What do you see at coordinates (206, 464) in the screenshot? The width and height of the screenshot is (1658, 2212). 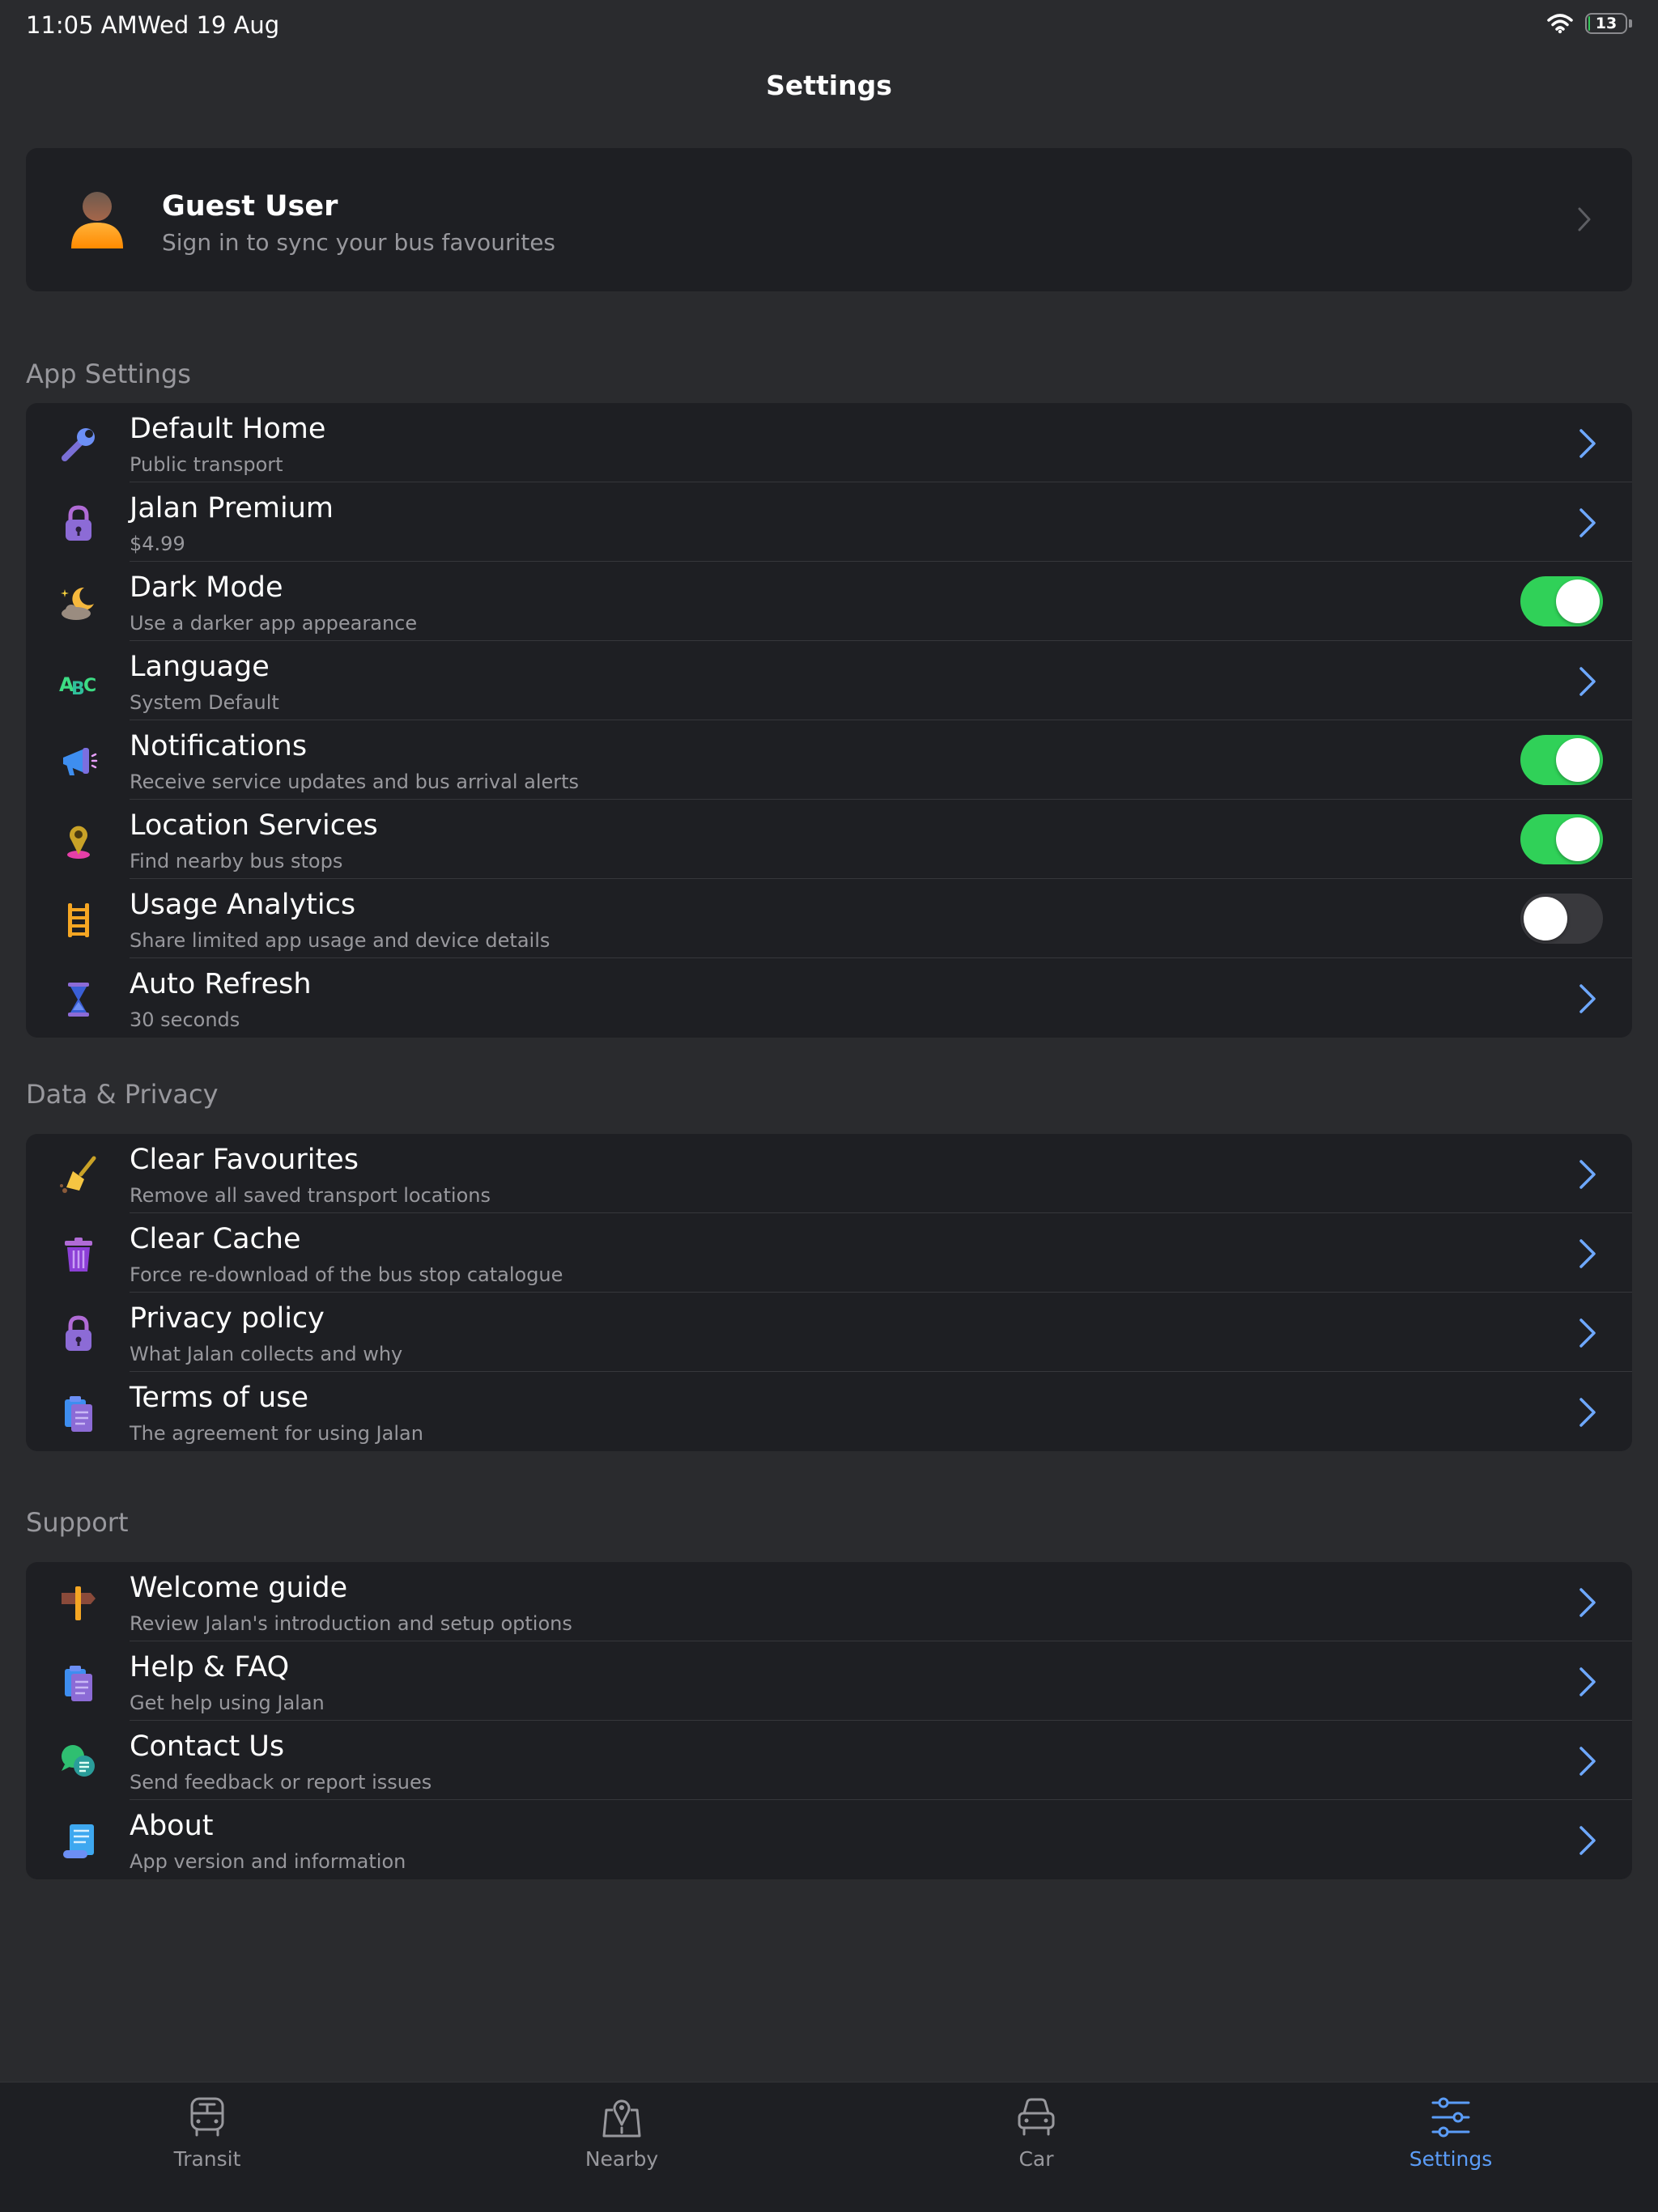 I see `setting-subtitle: Public transport` at bounding box center [206, 464].